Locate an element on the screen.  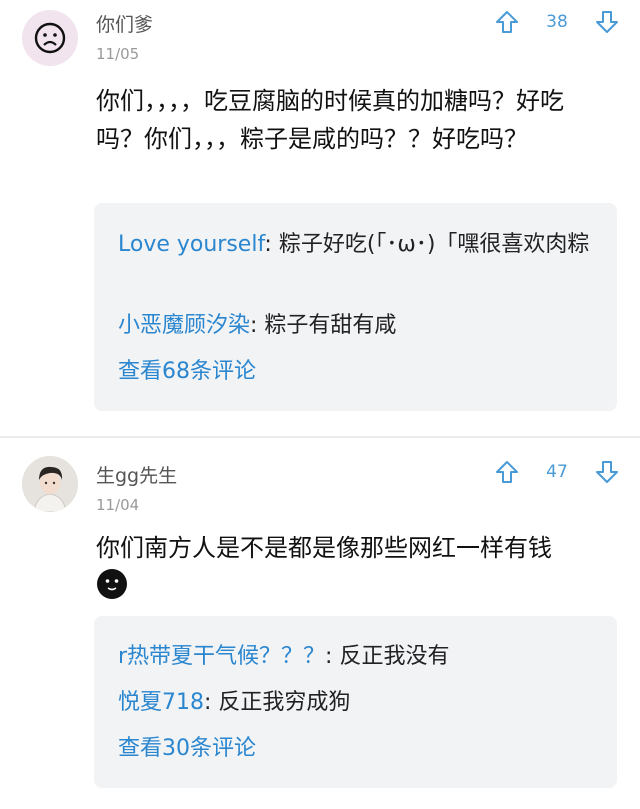
black-face-emoji-icon is located at coordinates (112, 584).